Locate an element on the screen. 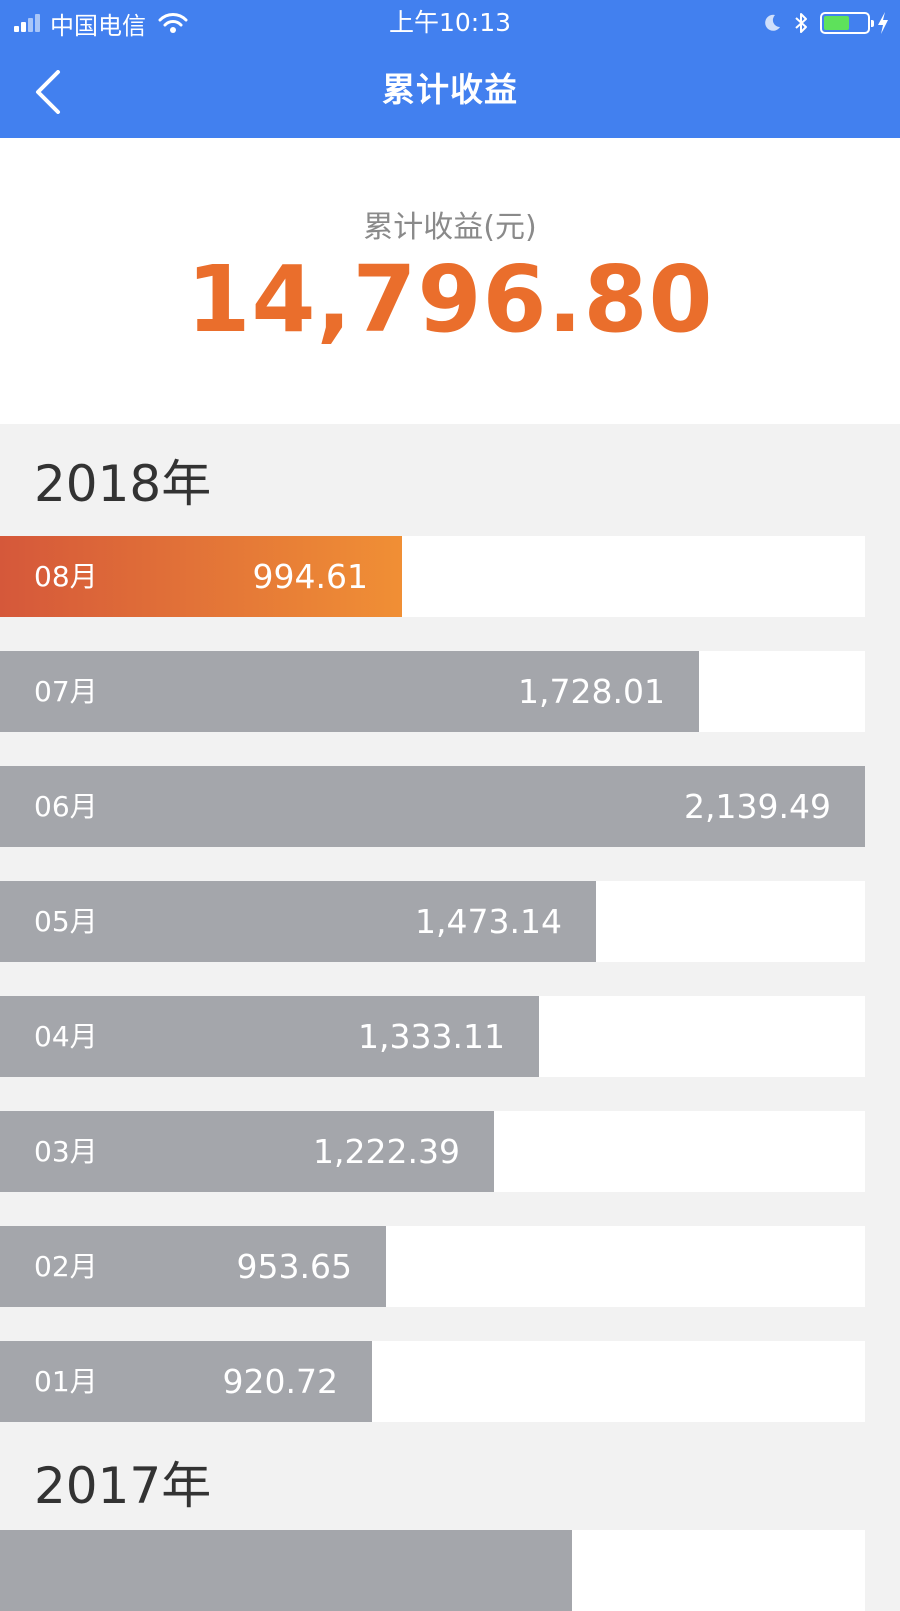 This screenshot has width=900, height=1611. month-row: 05月 1,473.14 is located at coordinates (432, 921).